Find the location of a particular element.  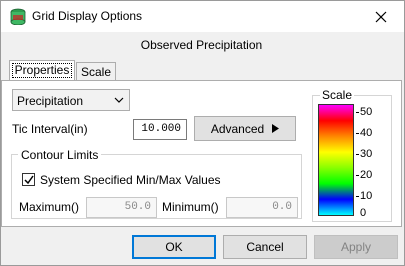

tab-scale-label: Scale is located at coordinates (96, 71).